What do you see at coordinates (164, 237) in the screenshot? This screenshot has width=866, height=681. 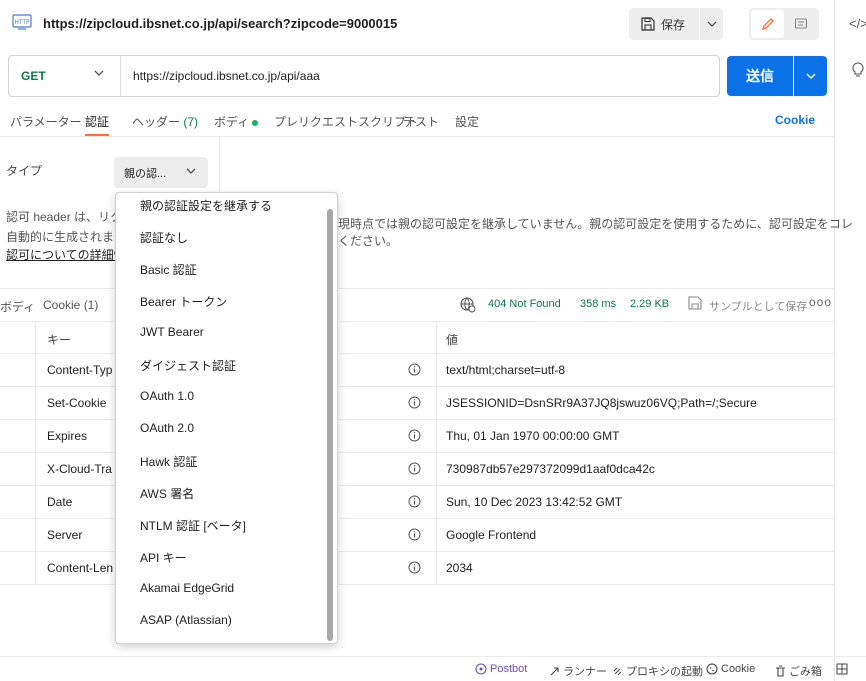 I see `dropdown-item: 認証なし` at bounding box center [164, 237].